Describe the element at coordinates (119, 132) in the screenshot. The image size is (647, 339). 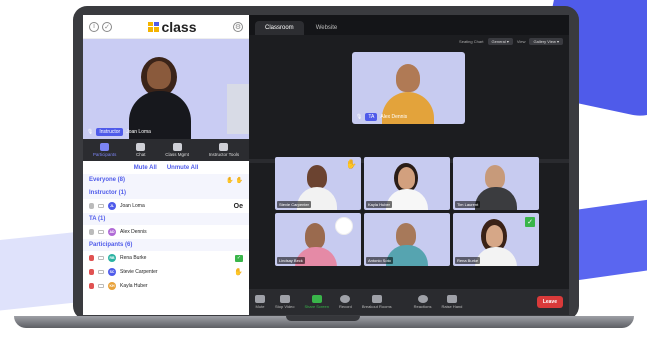
I see `instructor-name-tag: 🎙 Instructor Joan Loma` at that location.